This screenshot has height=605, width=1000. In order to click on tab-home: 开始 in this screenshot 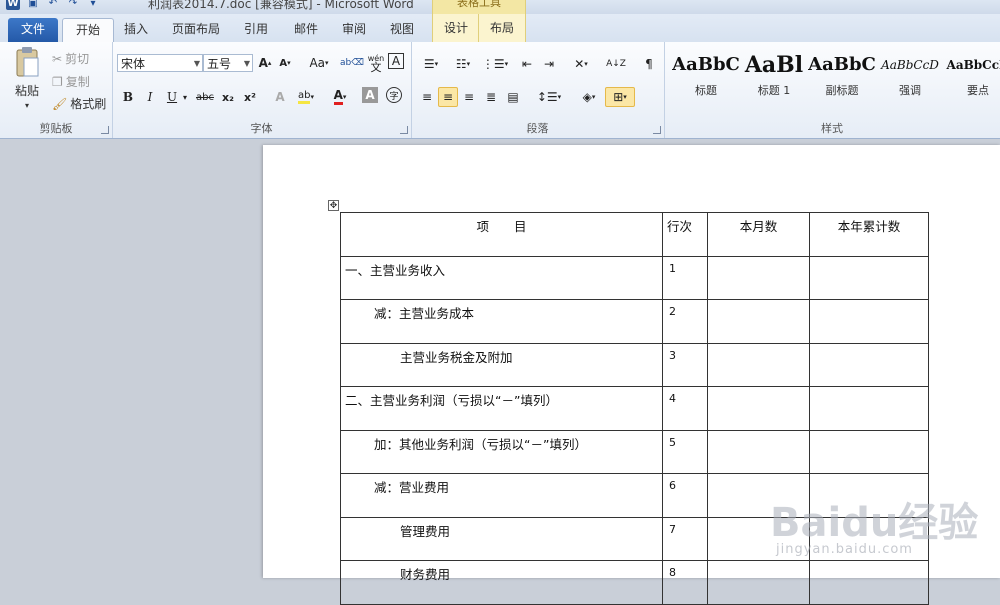, I will do `click(88, 31)`.